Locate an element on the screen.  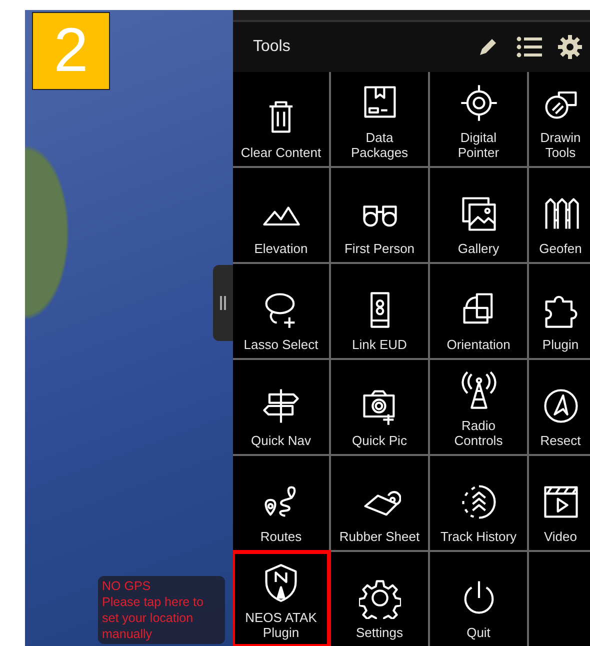
tool-tile: Digital Pointer is located at coordinates (478, 119).